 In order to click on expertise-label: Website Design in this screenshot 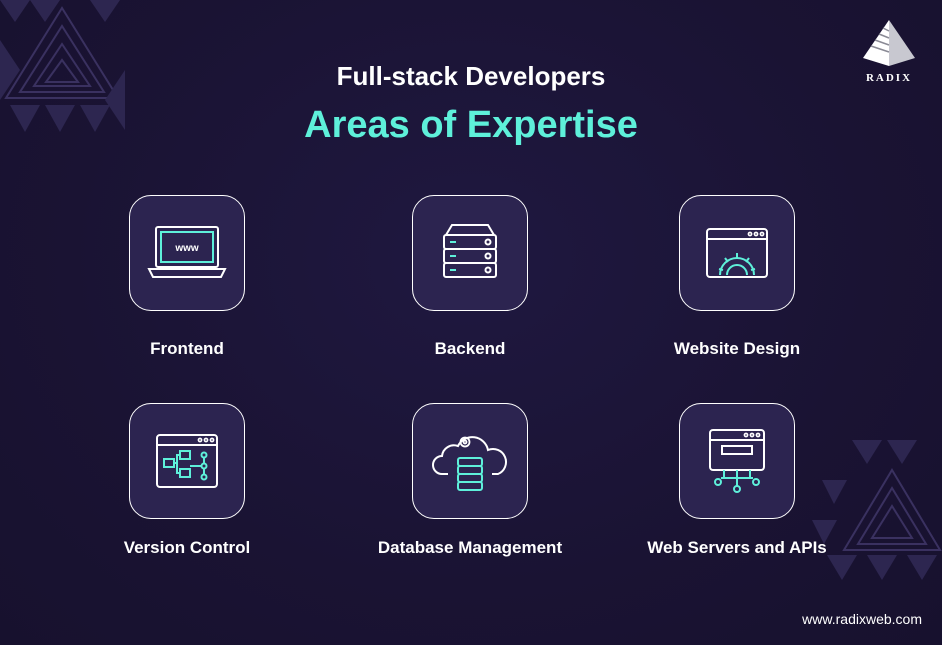, I will do `click(737, 348)`.